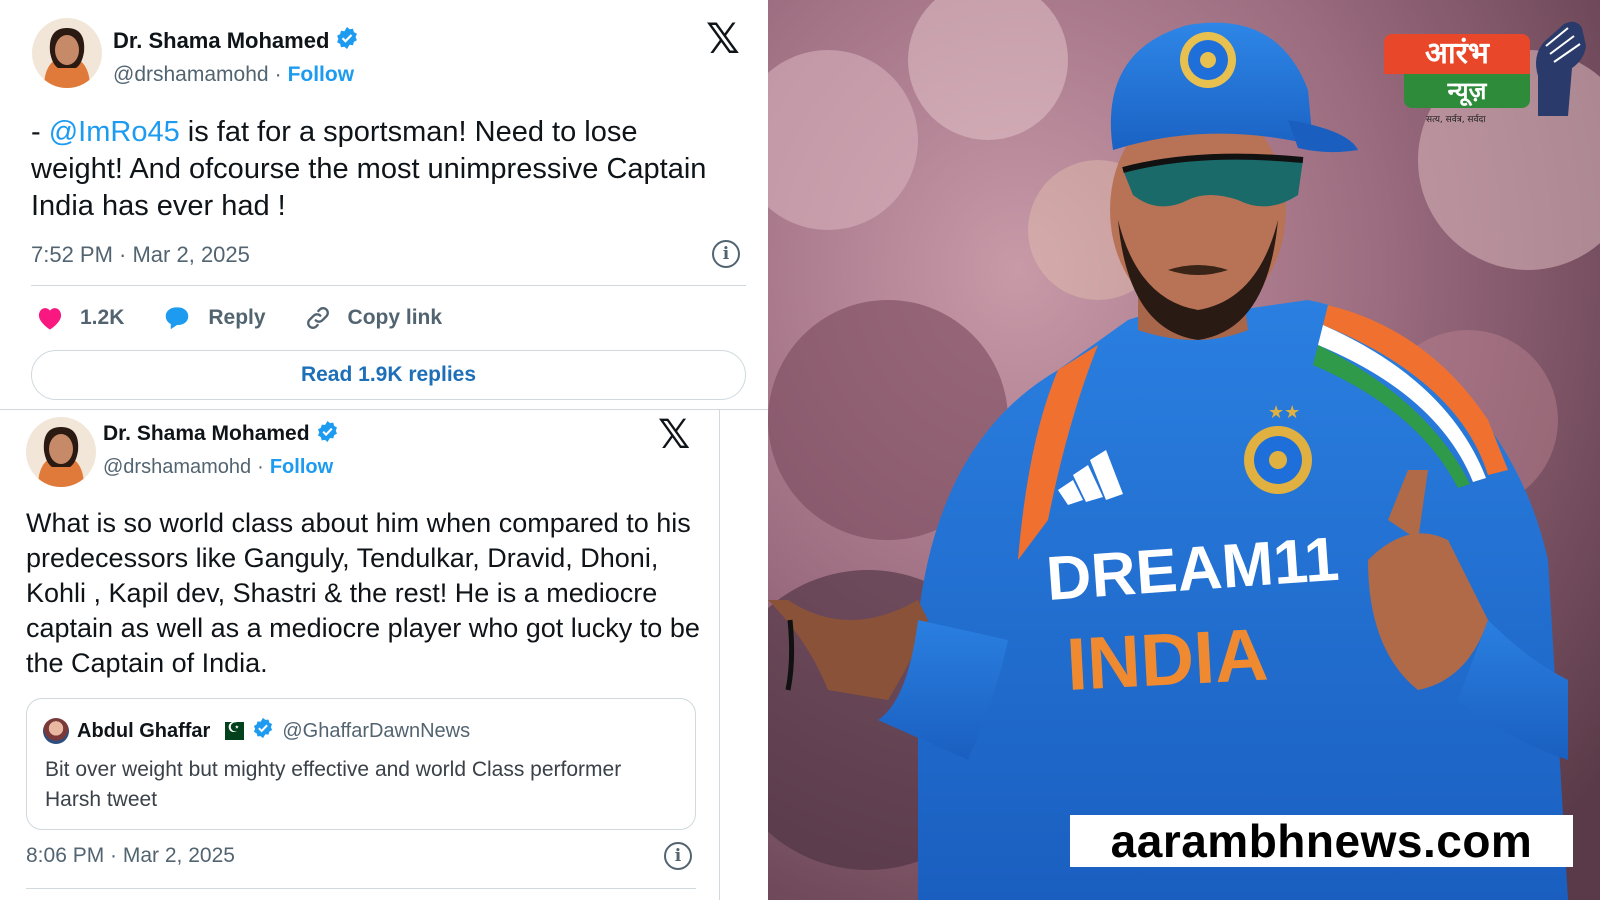 This screenshot has height=900, width=1600. Describe the element at coordinates (1457, 54) in the screenshot. I see `logo-text-top: आरंभ` at that location.